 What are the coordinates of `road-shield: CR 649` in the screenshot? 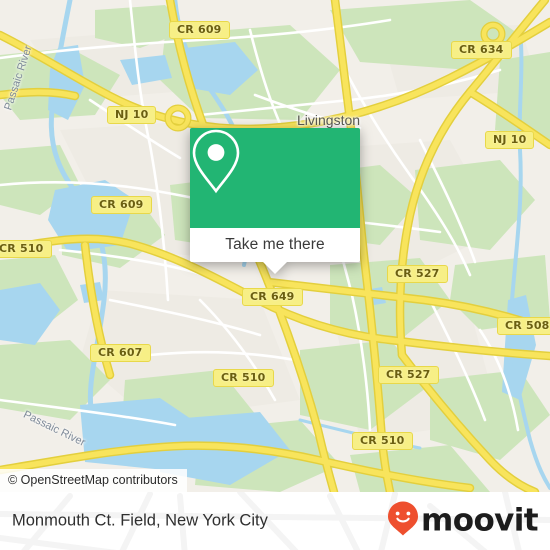 It's located at (272, 297).